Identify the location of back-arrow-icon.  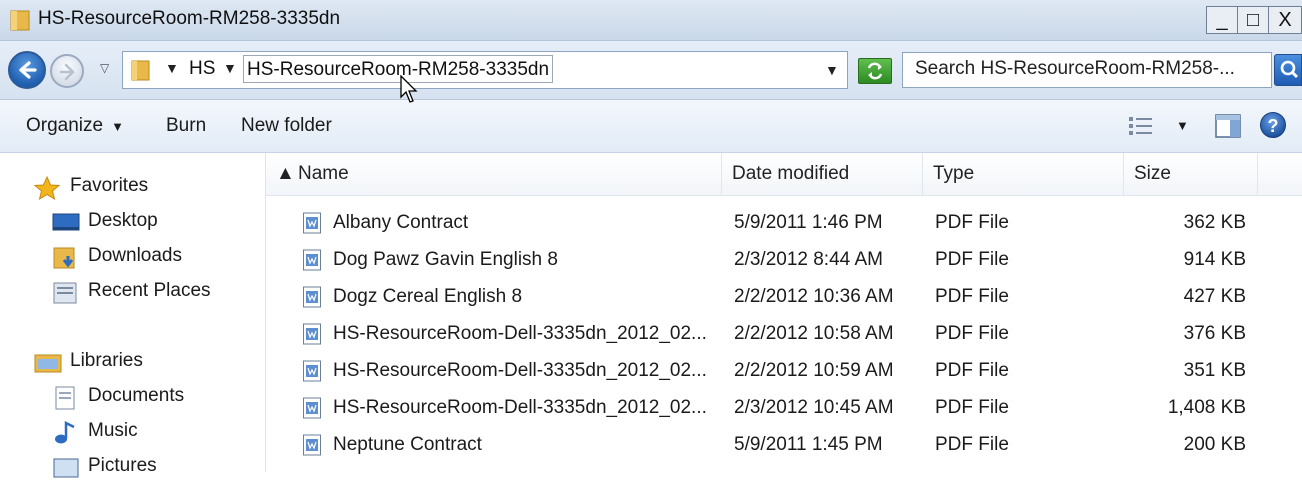
(28, 70).